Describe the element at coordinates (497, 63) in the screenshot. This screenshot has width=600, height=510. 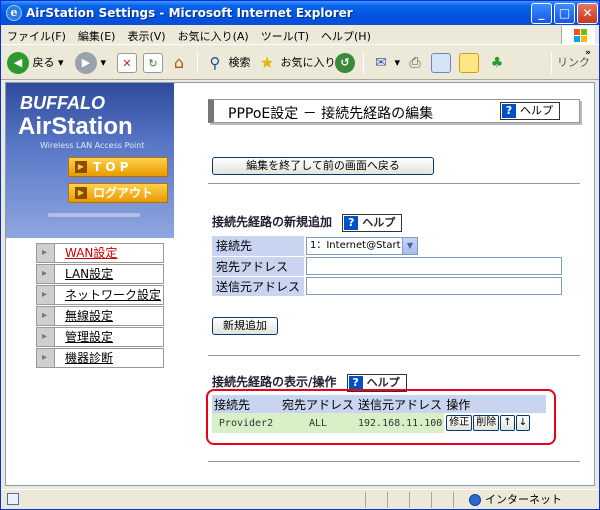
I see `messenger-button: ♣` at that location.